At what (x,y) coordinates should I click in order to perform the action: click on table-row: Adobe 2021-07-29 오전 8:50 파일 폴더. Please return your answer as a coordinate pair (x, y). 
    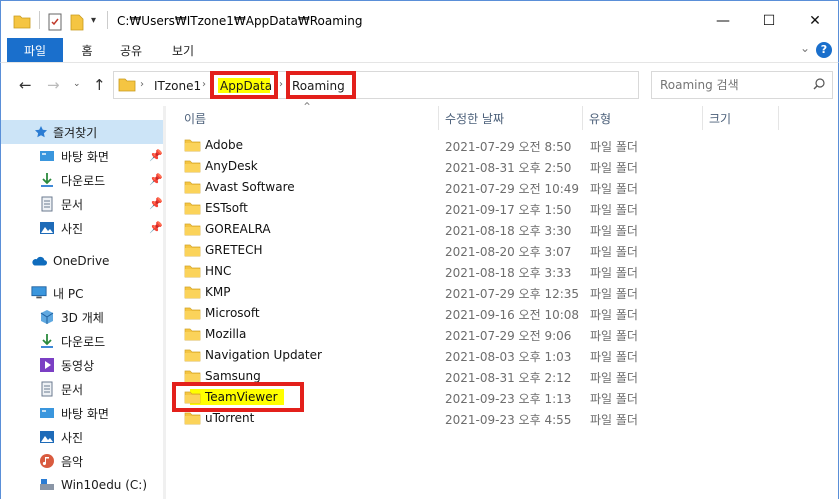
    Looking at the image, I should click on (480, 145).